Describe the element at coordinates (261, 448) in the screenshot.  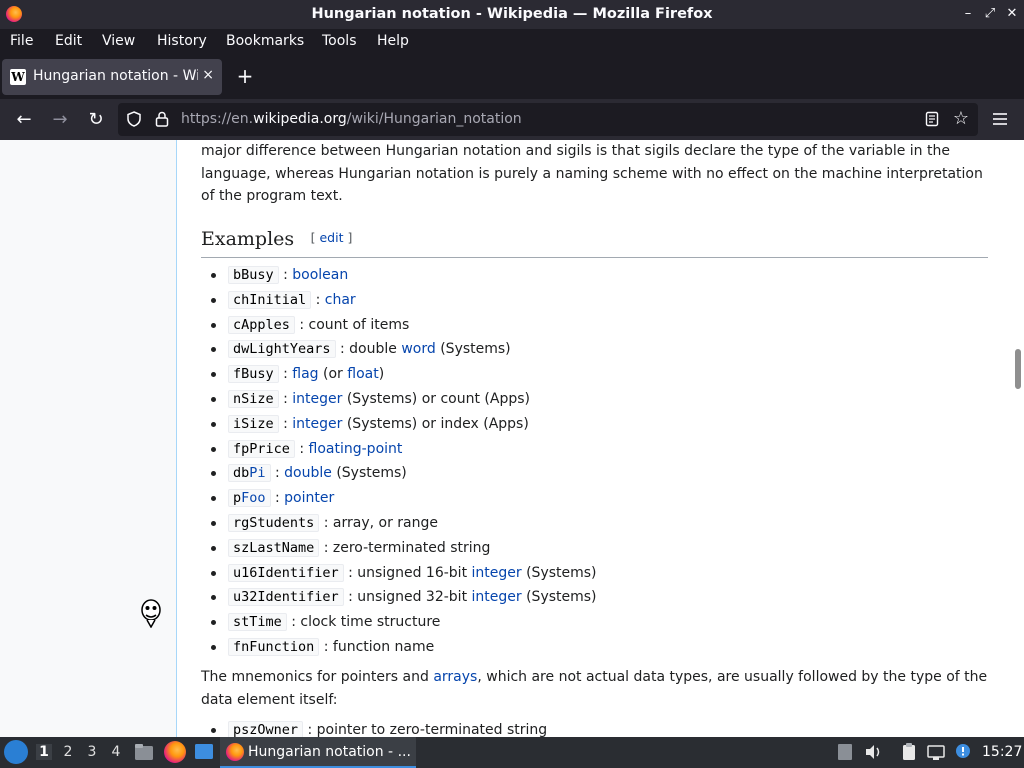
I see `code-identifier: fpPrice` at that location.